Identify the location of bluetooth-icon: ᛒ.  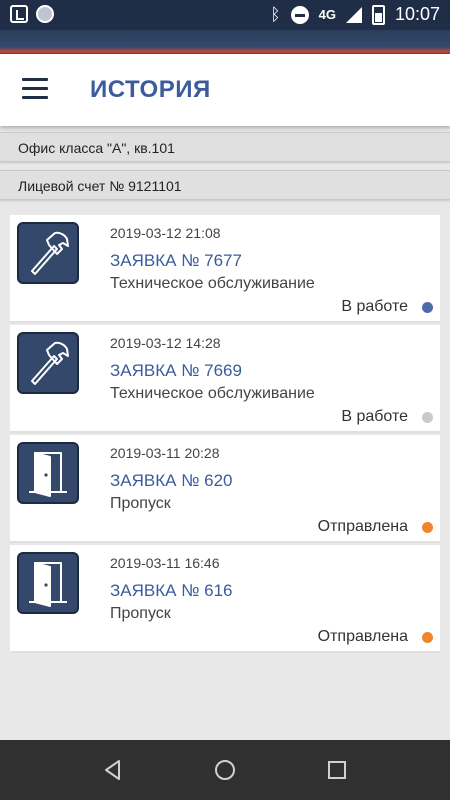
(275, 14).